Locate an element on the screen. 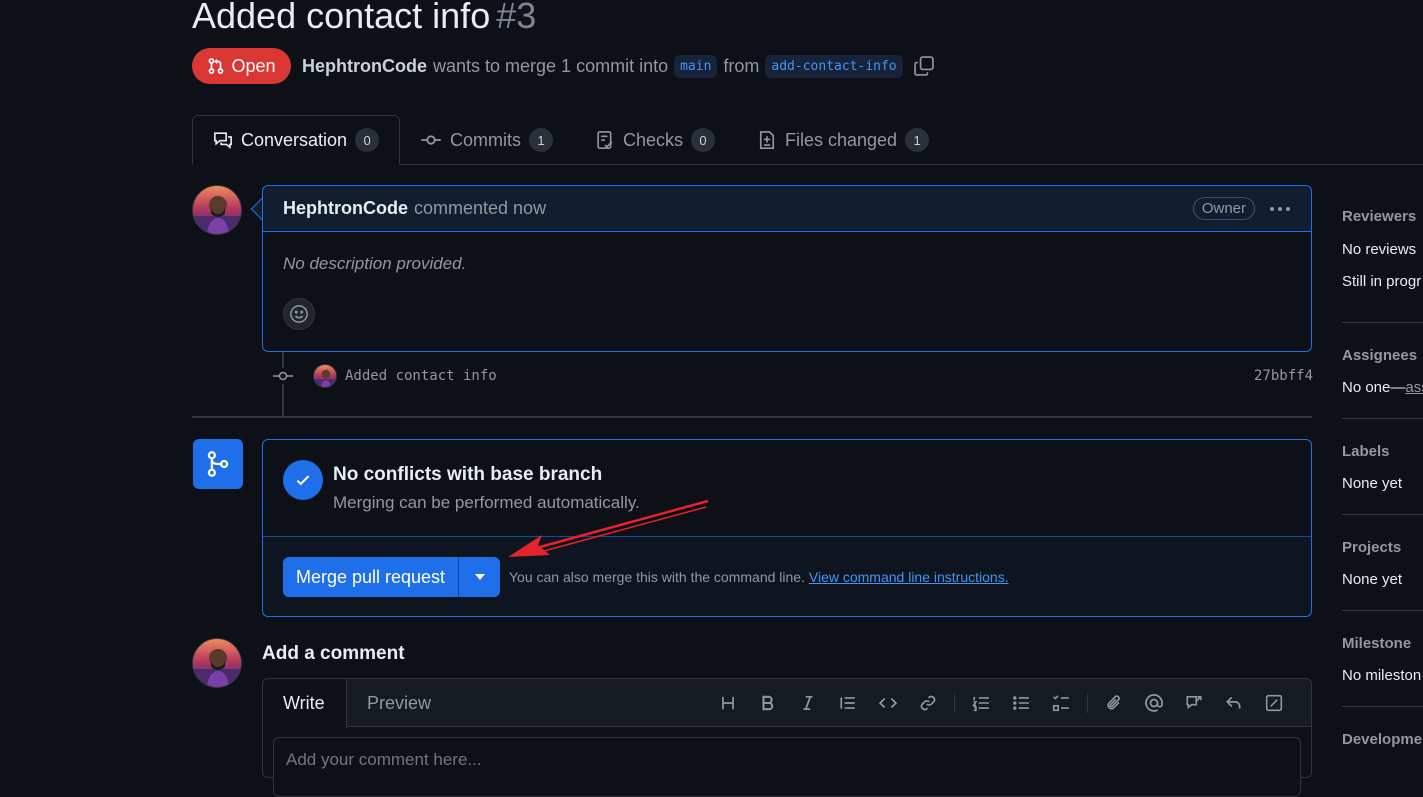 This screenshot has width=1423, height=797. pr-title-text: Added contact info is located at coordinates (341, 18).